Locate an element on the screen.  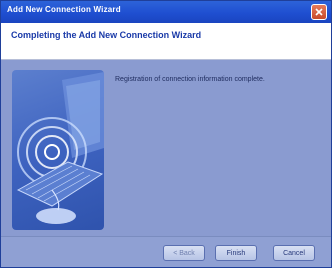
back-button: < Back is located at coordinates (184, 253).